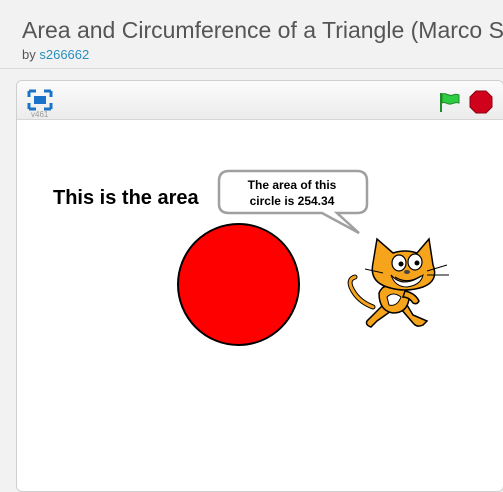  Describe the element at coordinates (40, 114) in the screenshot. I see `player-version: v461` at that location.